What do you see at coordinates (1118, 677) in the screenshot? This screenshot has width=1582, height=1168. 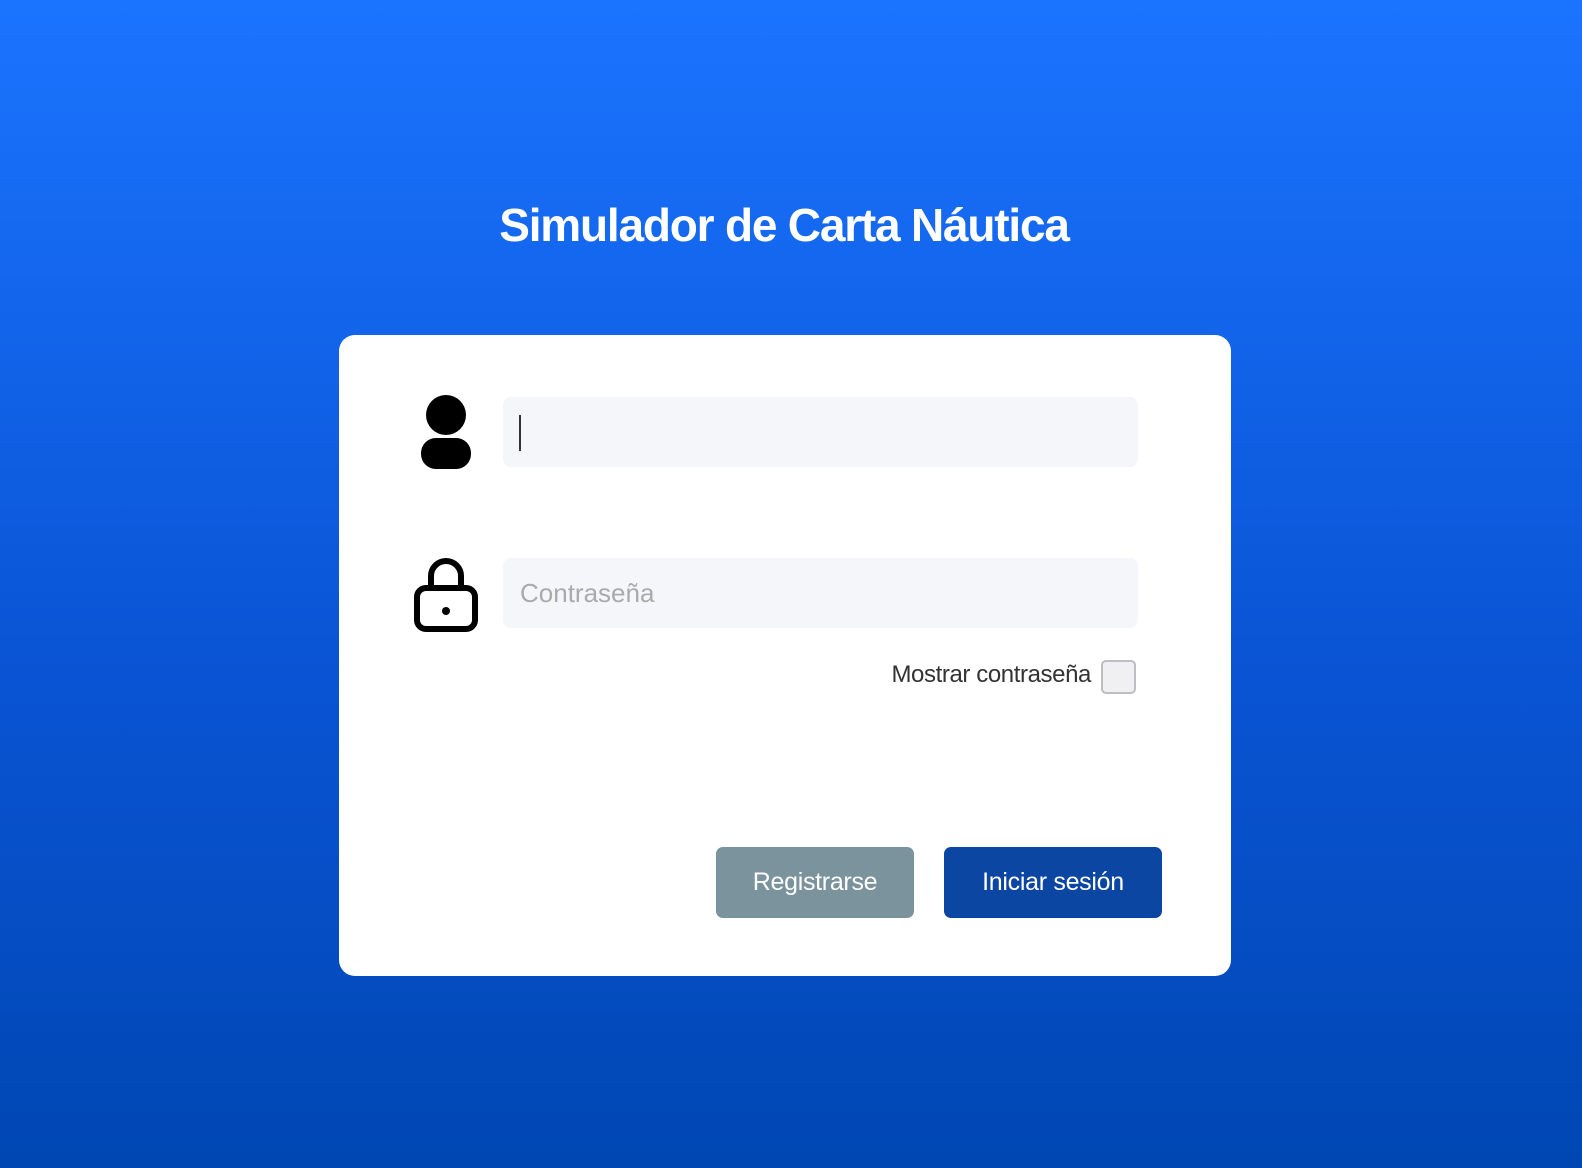 I see `show-password-checkbox` at bounding box center [1118, 677].